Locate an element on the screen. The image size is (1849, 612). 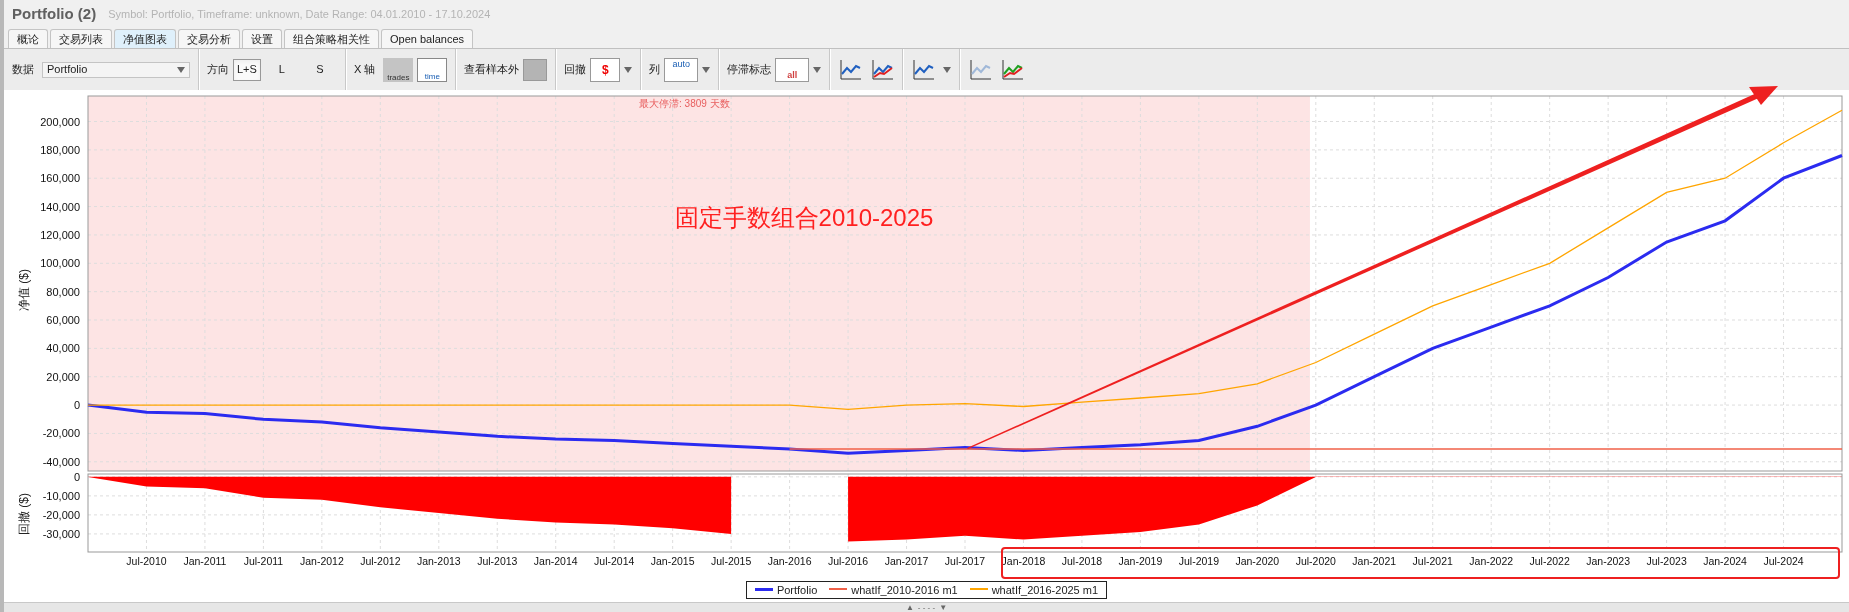
x-tick-label: Jul-2011 is located at coordinates (263, 561).